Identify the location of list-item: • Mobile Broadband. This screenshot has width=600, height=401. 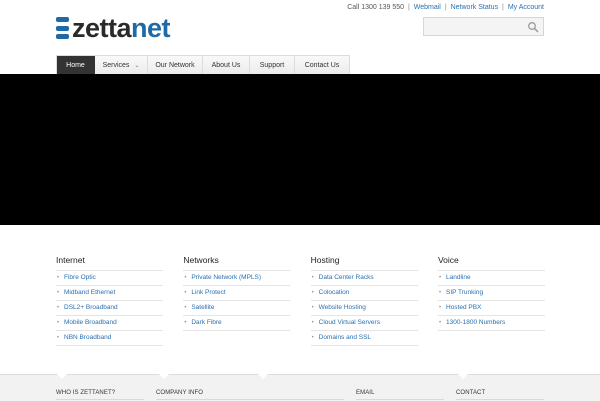
(109, 323).